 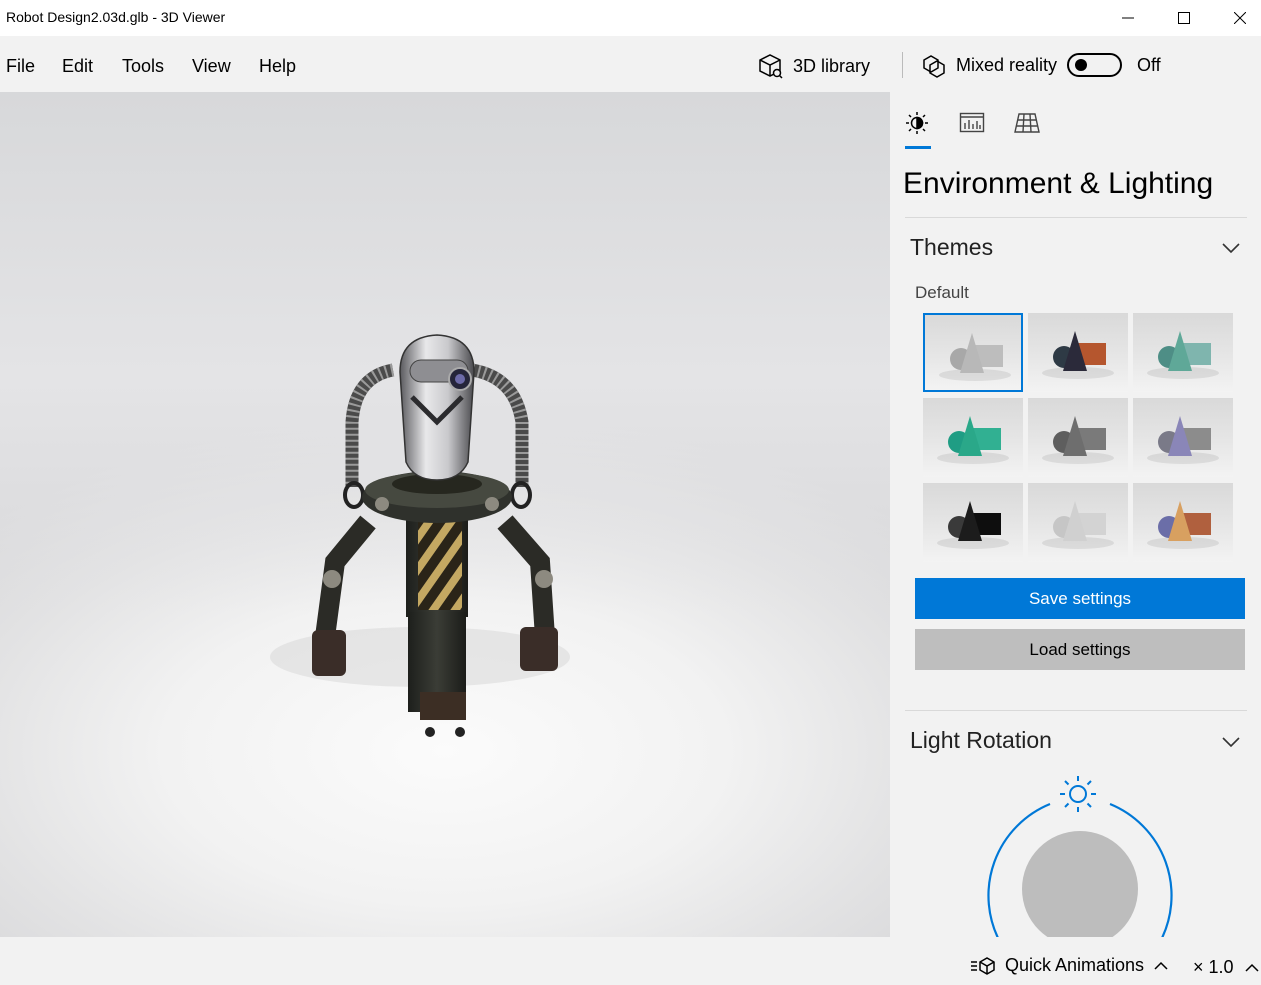 I want to click on panel-title: Environment & Lighting, so click(x=1058, y=183).